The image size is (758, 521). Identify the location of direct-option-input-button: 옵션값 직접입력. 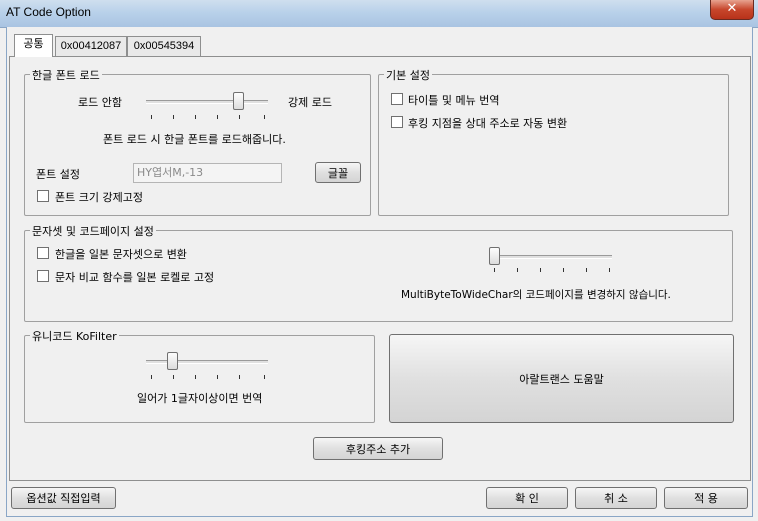
(63, 498).